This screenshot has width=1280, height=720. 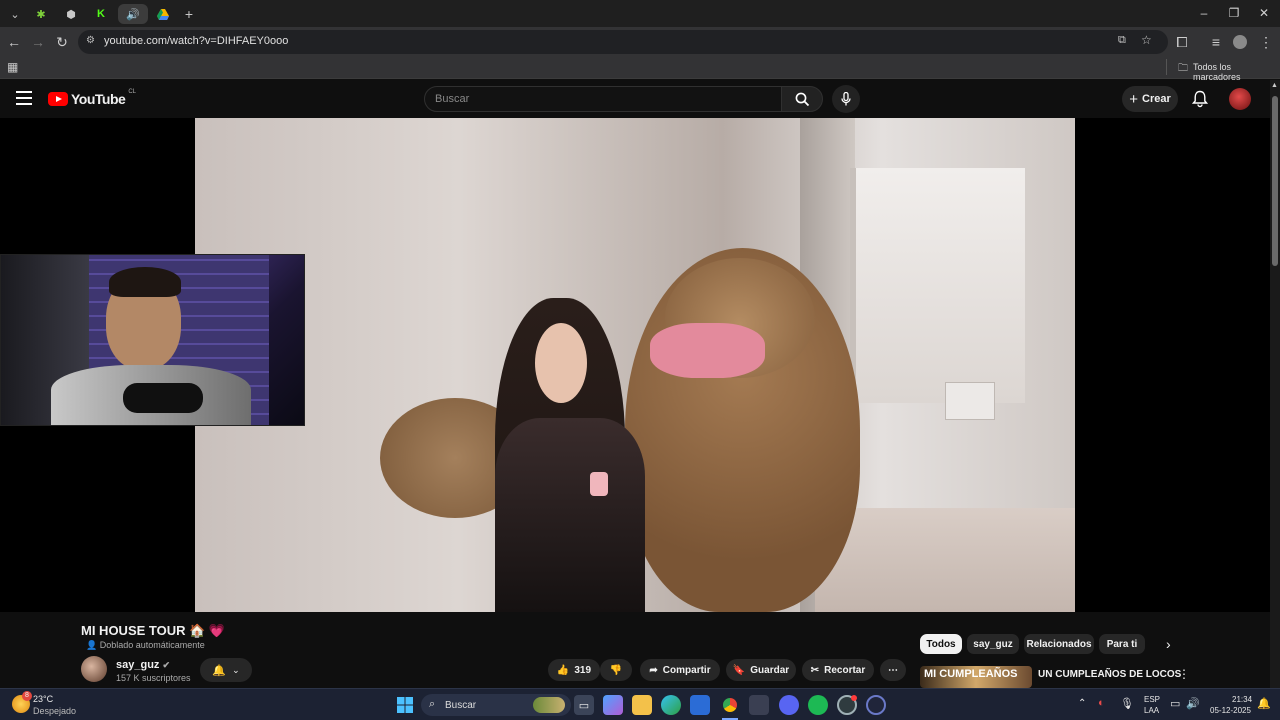 What do you see at coordinates (680, 670) in the screenshot?
I see `share-button: ➦ Compartir` at bounding box center [680, 670].